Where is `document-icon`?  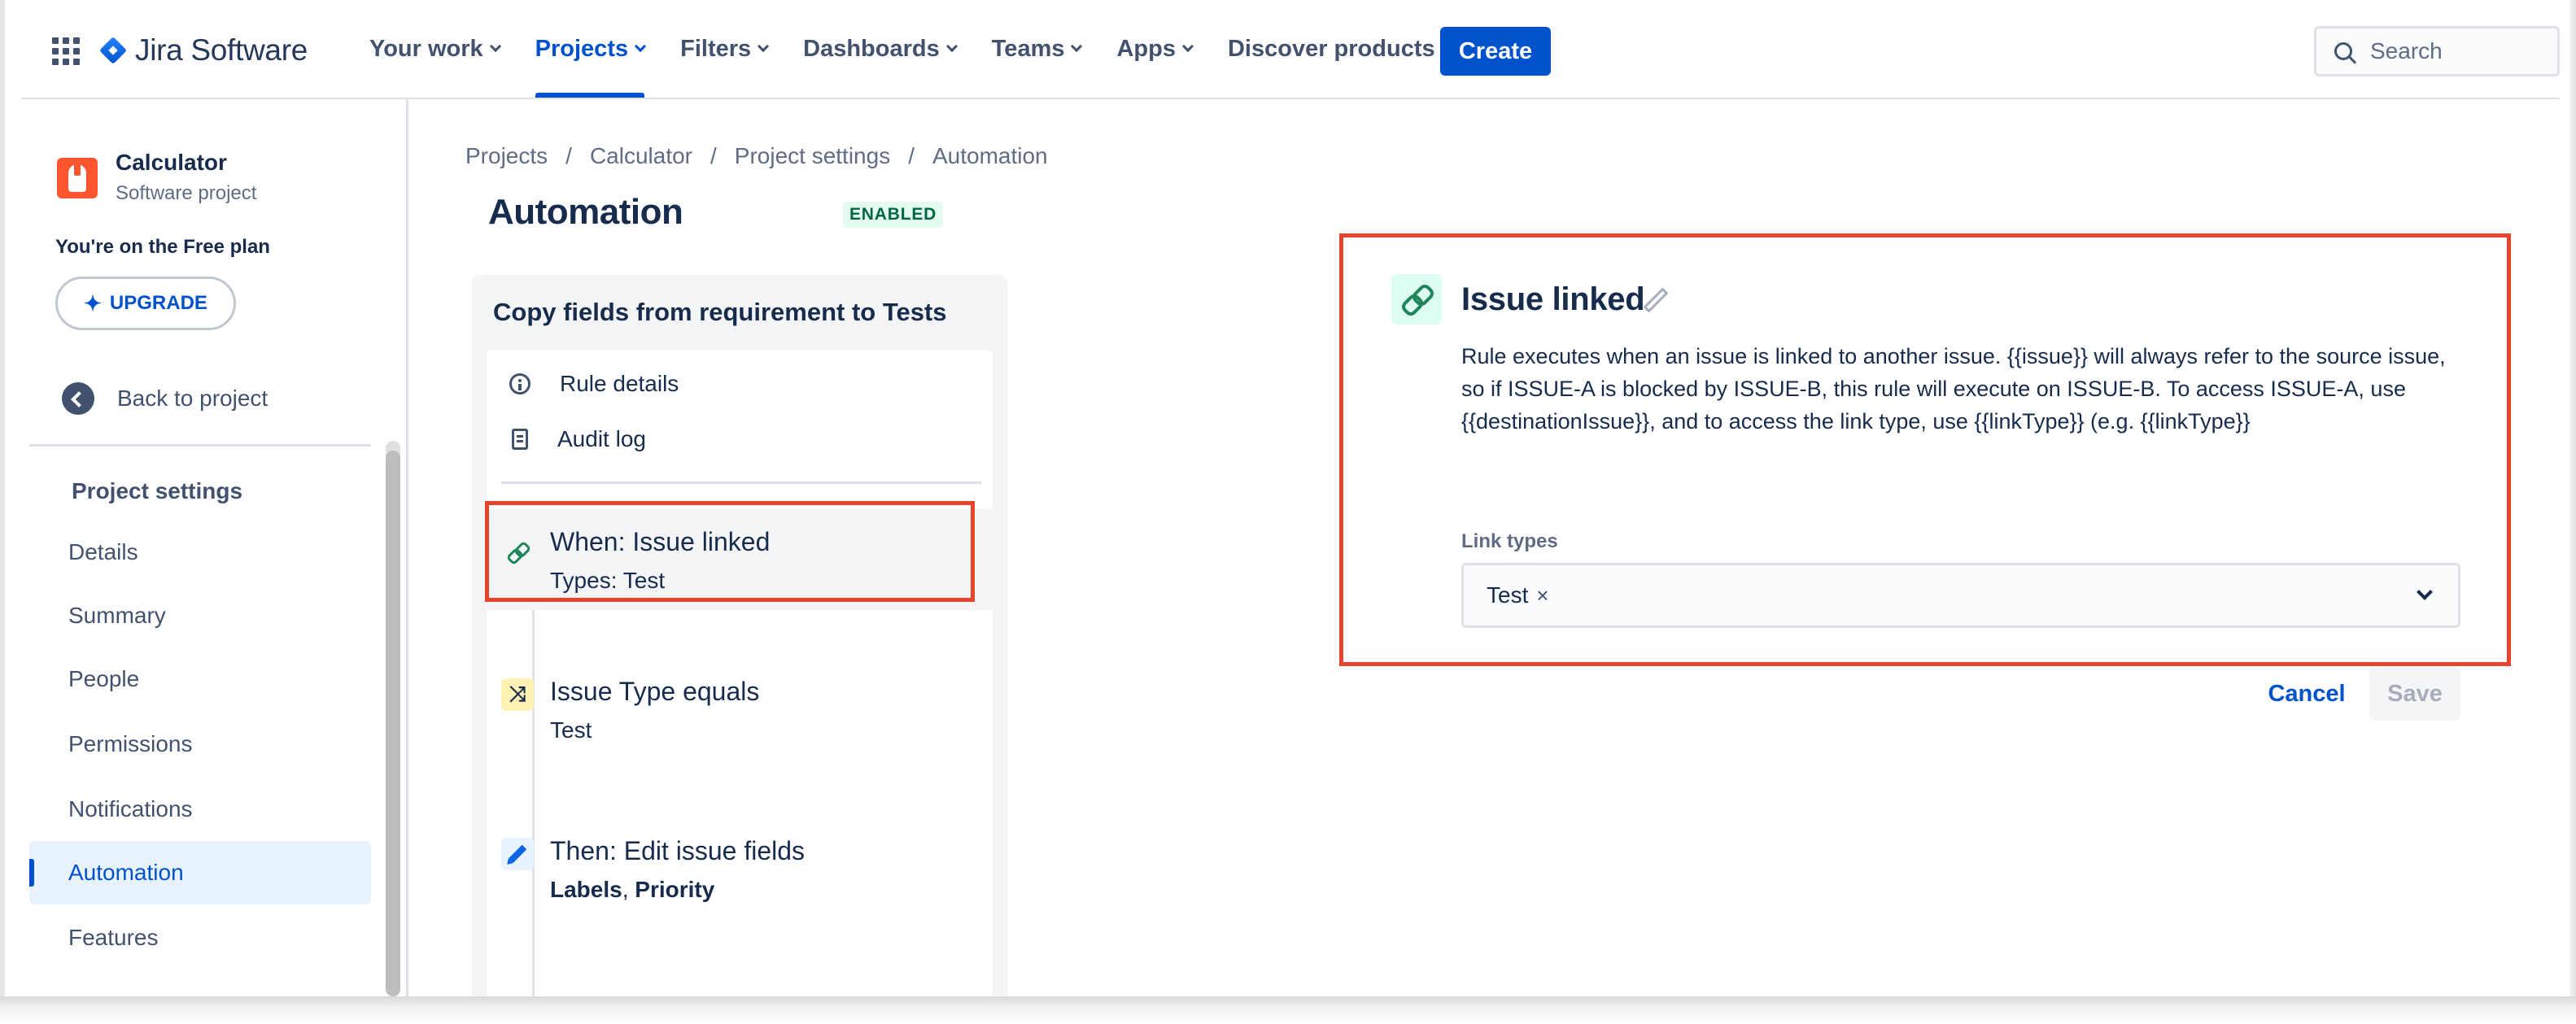 document-icon is located at coordinates (520, 439).